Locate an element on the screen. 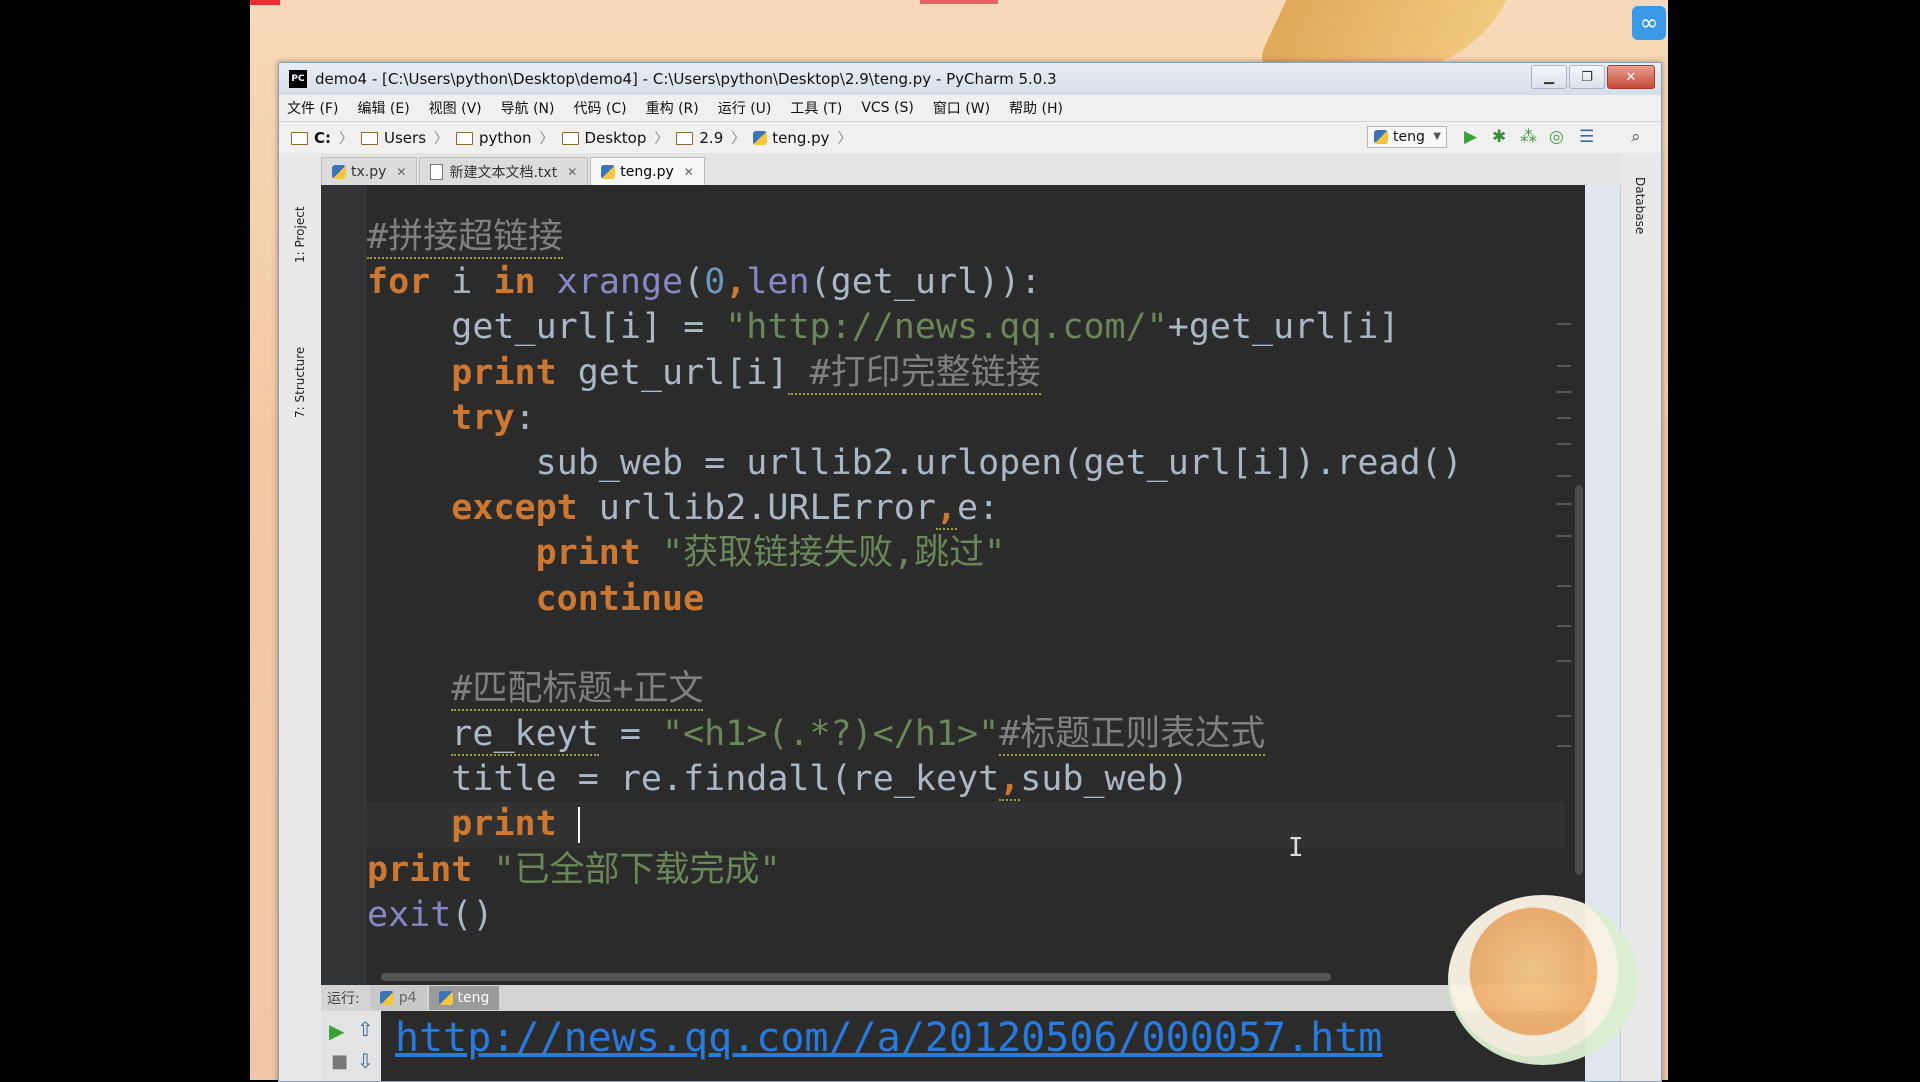 The image size is (1920, 1082). code-line-empty is located at coordinates (966, 644).